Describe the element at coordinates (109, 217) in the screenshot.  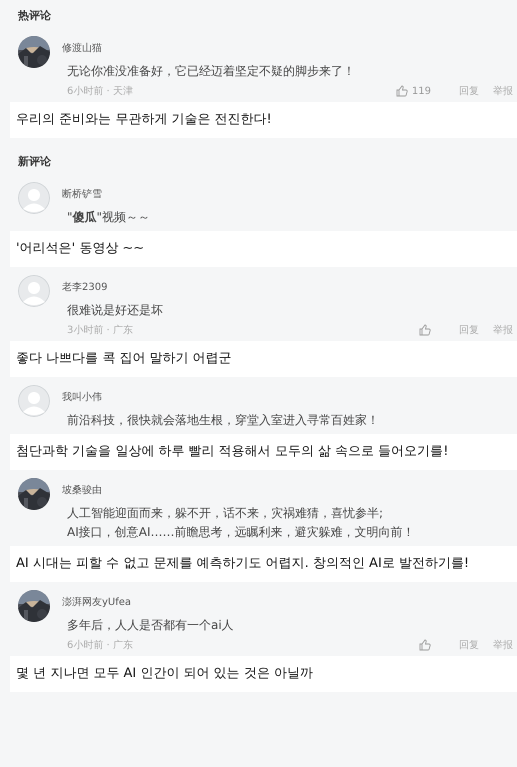
I see `comment-text: "傻瓜"视频～～` at that location.